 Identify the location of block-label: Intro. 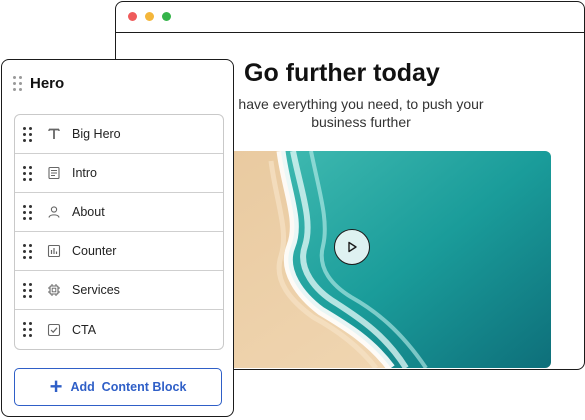
(85, 173).